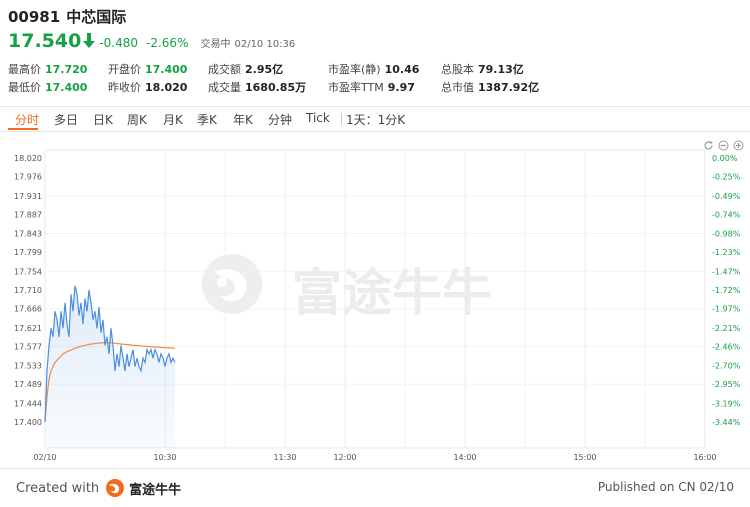 The width and height of the screenshot is (750, 507). I want to click on watermark: 富途牛牛, so click(347, 288).